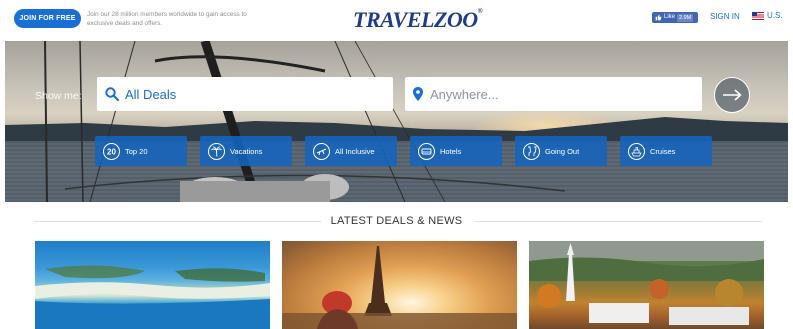 This screenshot has height=329, width=793. I want to click on category-going-out: Going Out, so click(561, 151).